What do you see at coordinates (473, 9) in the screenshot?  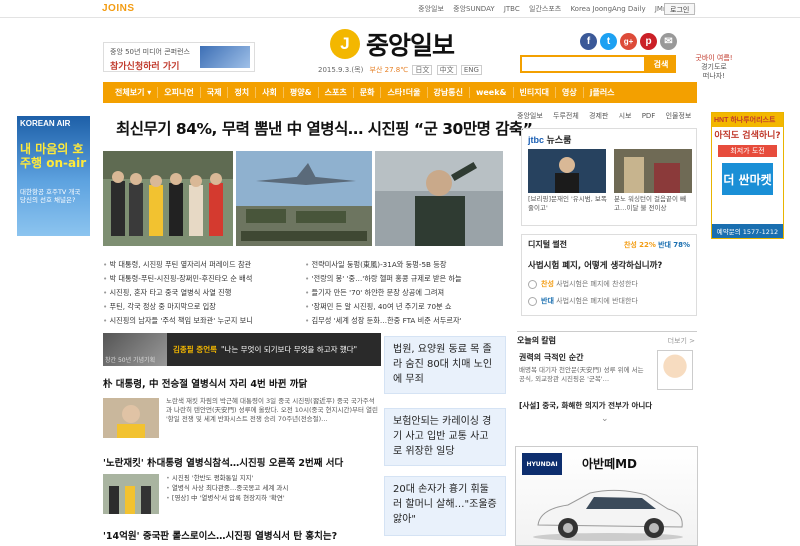 I see `link-sunday: 중앙SUNDAY` at bounding box center [473, 9].